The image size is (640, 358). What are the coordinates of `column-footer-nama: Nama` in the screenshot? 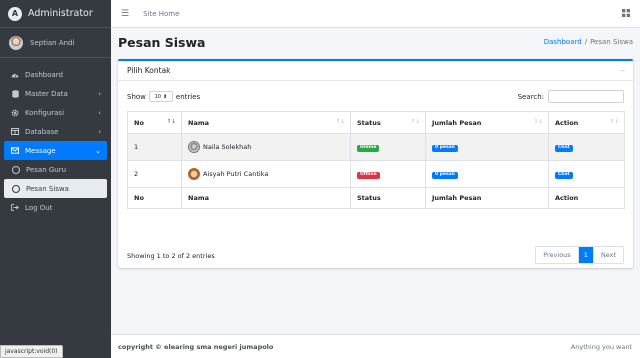 It's located at (266, 198).